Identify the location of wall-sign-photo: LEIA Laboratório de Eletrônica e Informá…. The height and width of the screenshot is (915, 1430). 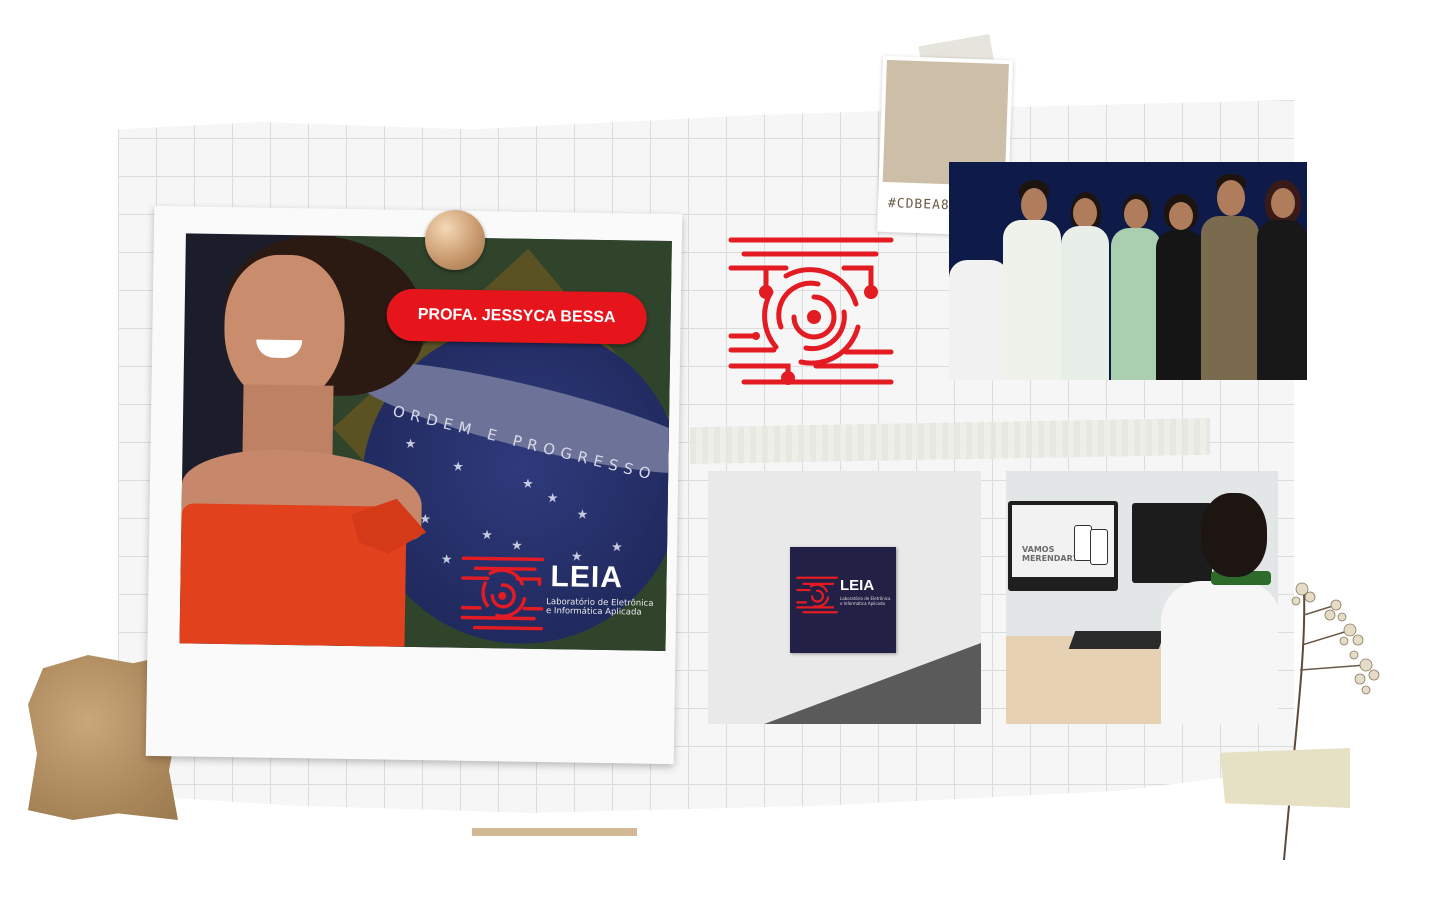
(844, 597).